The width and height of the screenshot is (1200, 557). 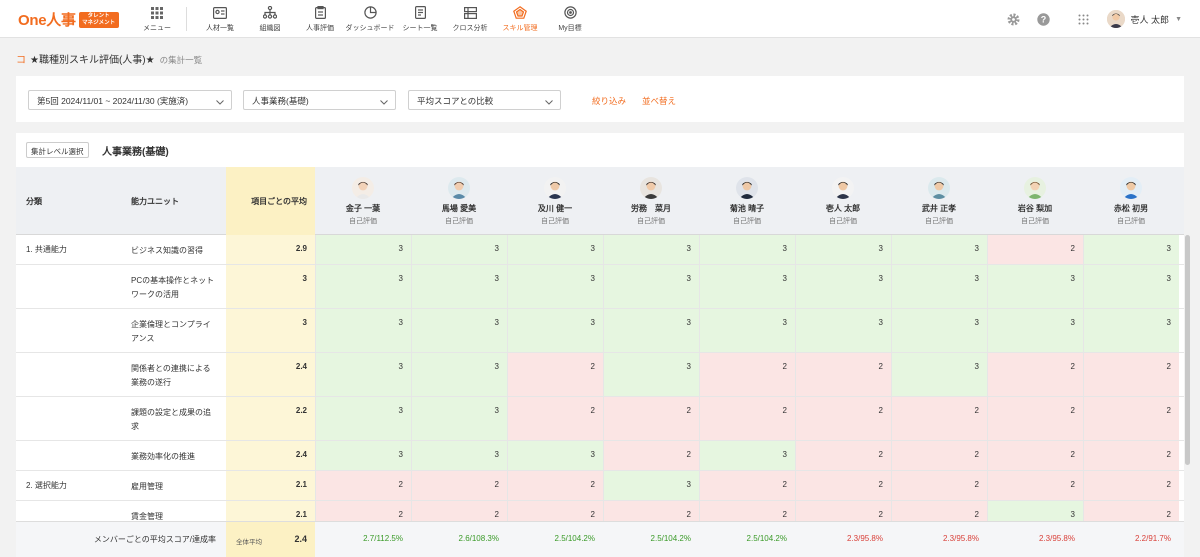 I want to click on back-icon: コ, so click(x=21, y=58).